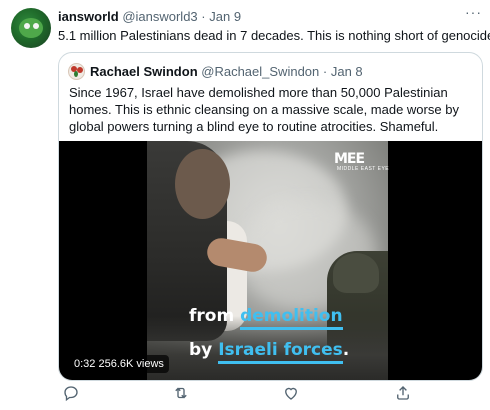  What do you see at coordinates (280, 352) in the screenshot?
I see `caption-highlight: Israeli forces` at bounding box center [280, 352].